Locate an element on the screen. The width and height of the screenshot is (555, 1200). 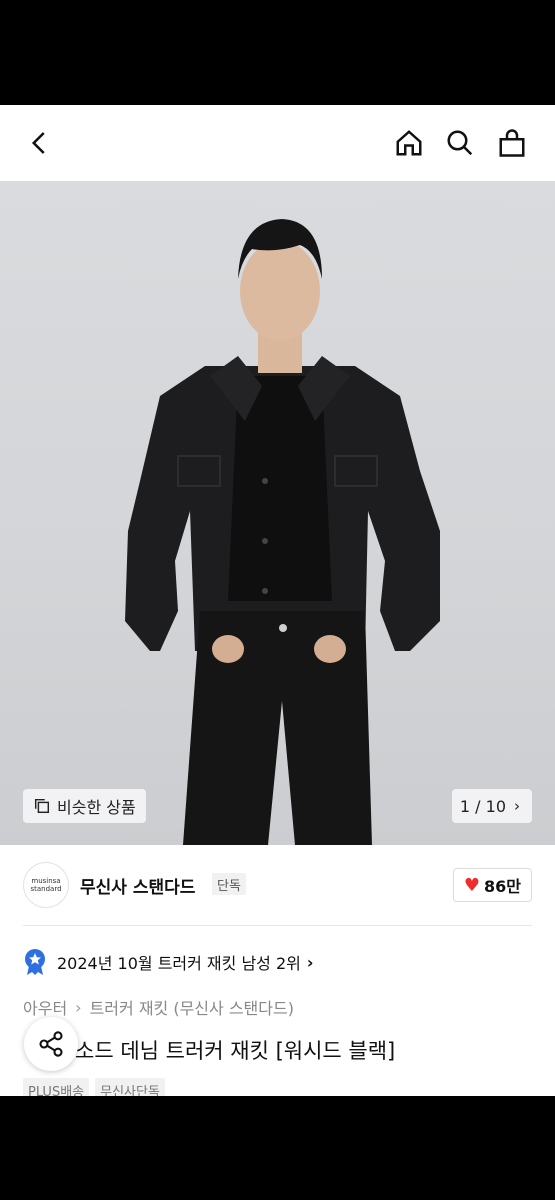
like-button: ♥ 86만 is located at coordinates (492, 885).